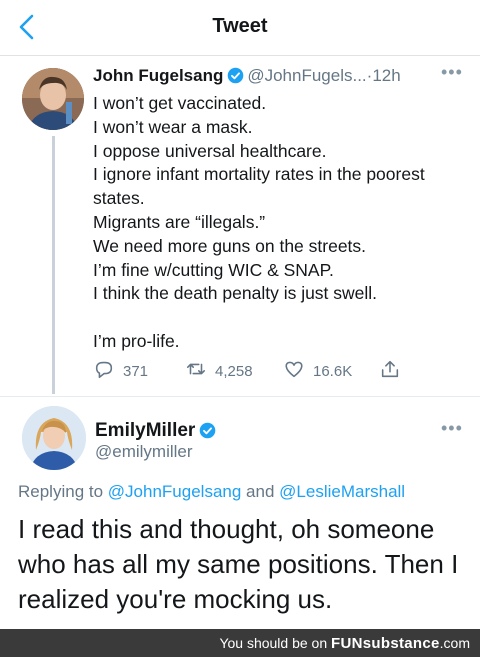  Describe the element at coordinates (240, 396) in the screenshot. I see `divider` at that location.